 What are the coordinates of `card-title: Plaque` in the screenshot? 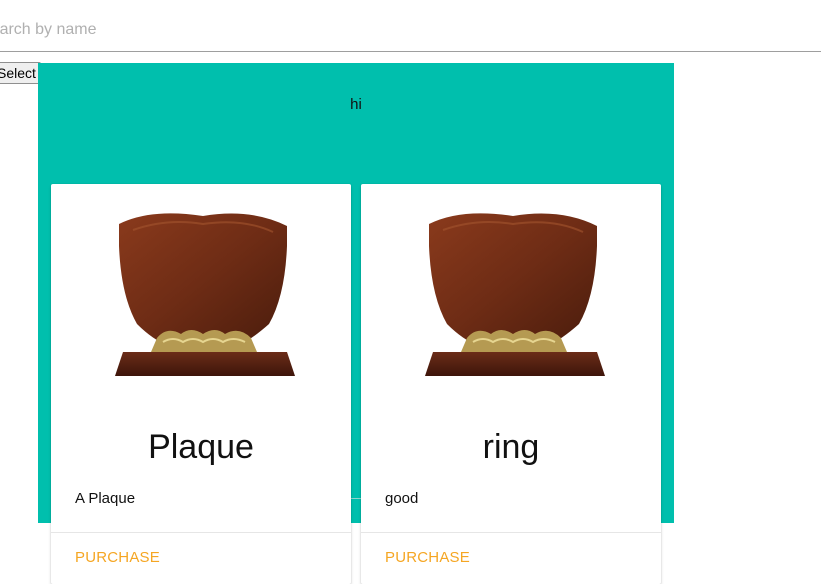 It's located at (201, 447).